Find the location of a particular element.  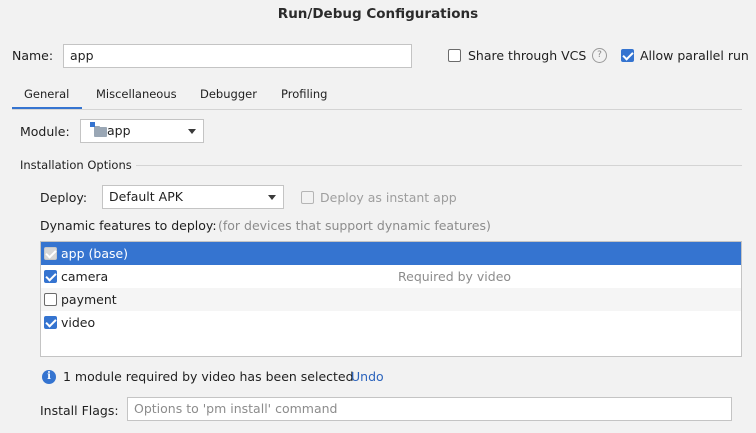

tab-profiling: Profiling is located at coordinates (304, 94).